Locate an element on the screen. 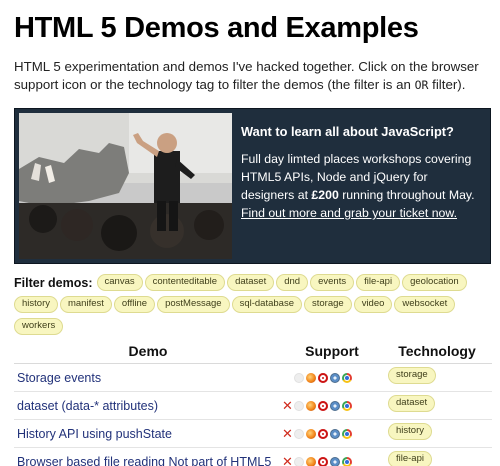  filter-tag-geolocation: geolocation is located at coordinates (434, 282).